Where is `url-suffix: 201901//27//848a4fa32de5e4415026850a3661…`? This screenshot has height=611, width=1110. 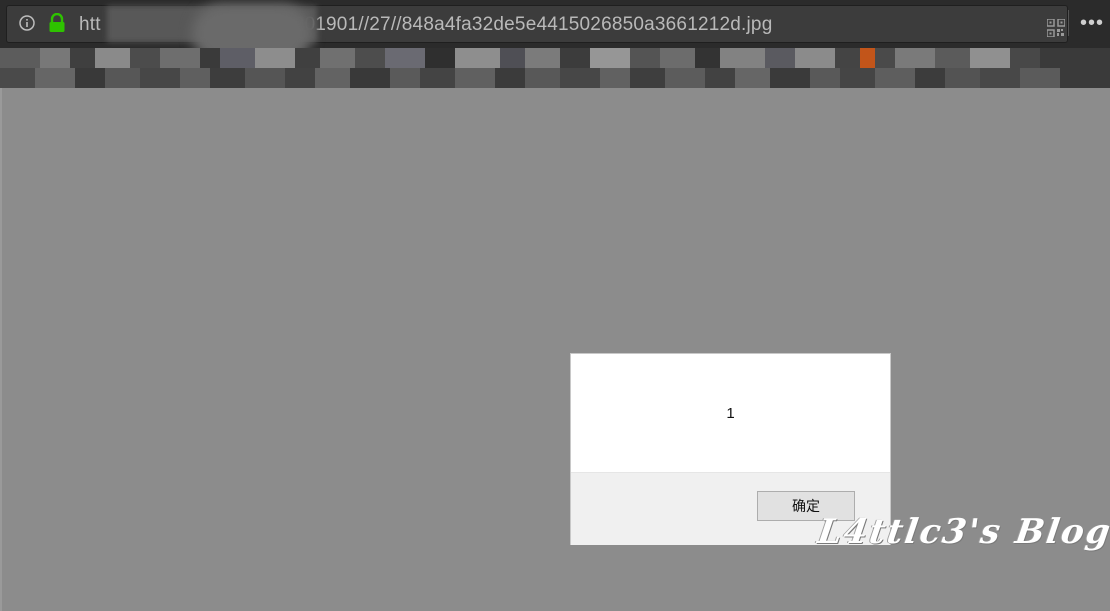
url-suffix: 201901//27//848a4fa32de5e4415026850a3661… is located at coordinates (533, 24).